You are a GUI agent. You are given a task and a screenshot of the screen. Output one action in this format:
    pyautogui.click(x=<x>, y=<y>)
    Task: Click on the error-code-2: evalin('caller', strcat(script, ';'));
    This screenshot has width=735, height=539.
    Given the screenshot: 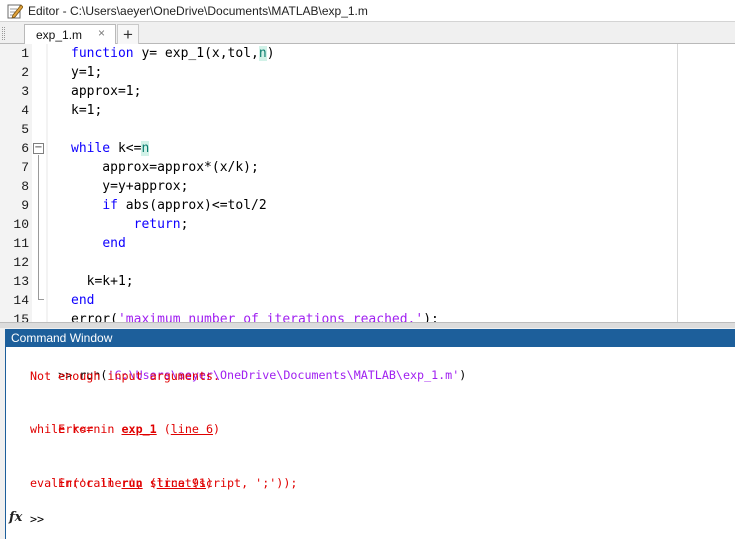 What is the action you would take?
    pyautogui.click(x=164, y=483)
    